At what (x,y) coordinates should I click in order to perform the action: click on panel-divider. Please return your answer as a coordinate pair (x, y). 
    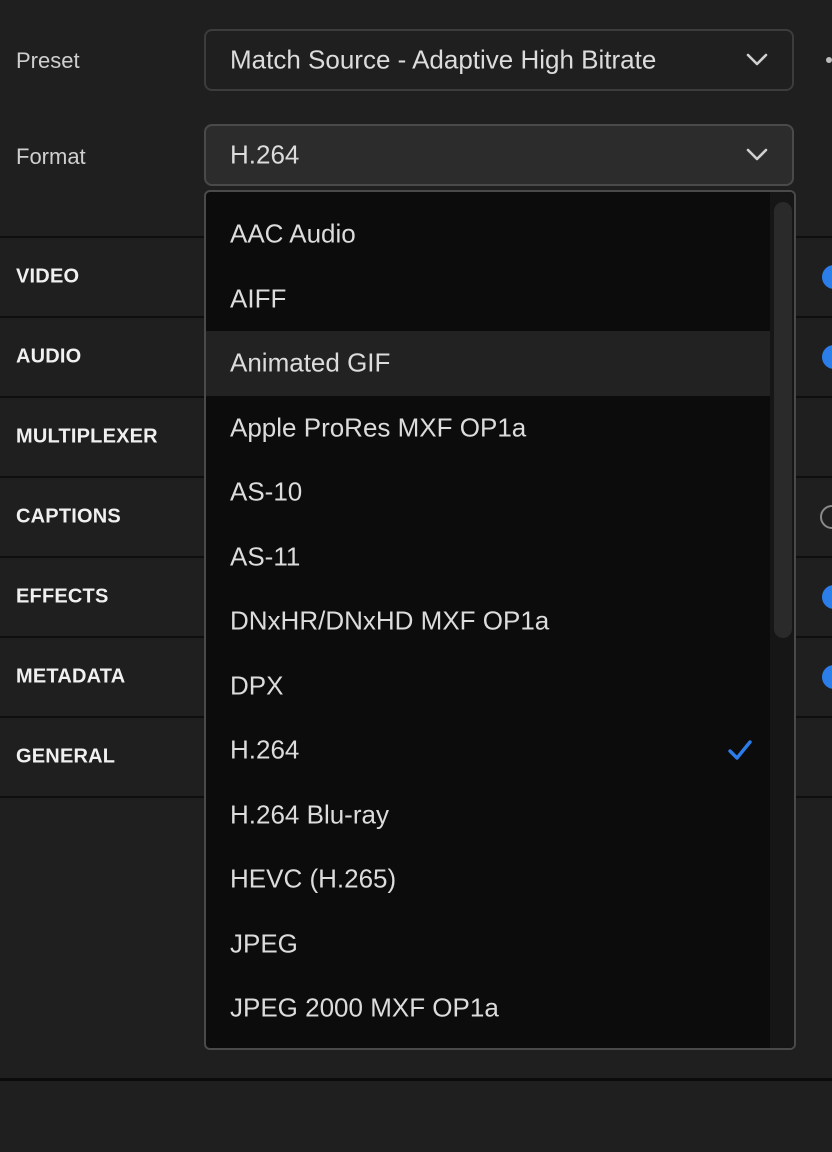
    Looking at the image, I should click on (416, 1079).